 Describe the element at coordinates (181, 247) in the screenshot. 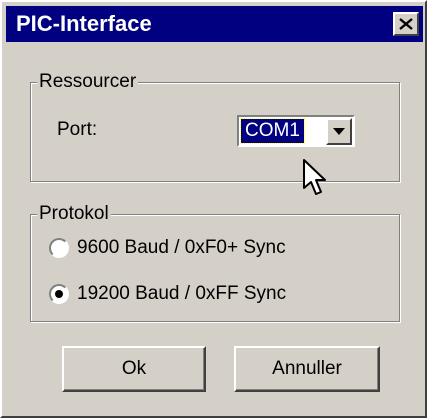

I see `radio-label-9600: 9600 Baud / 0xF0+ Sync` at that location.